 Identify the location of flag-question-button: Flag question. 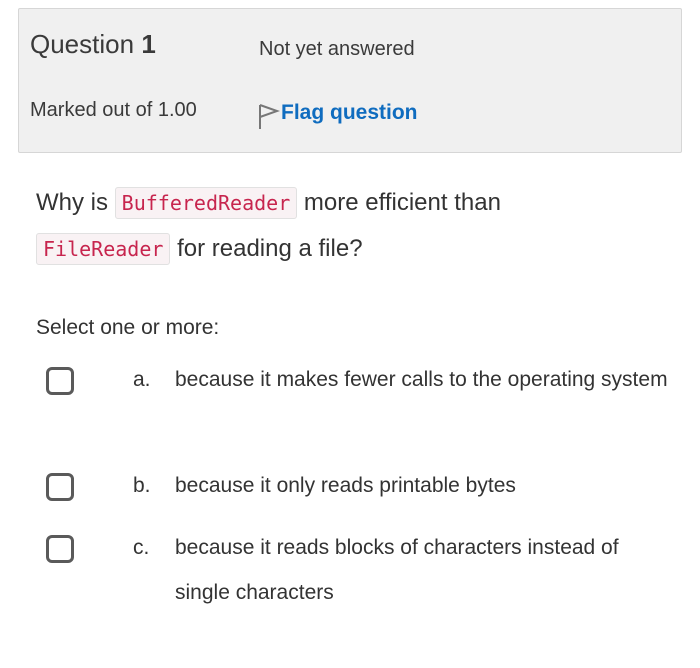
(336, 113).